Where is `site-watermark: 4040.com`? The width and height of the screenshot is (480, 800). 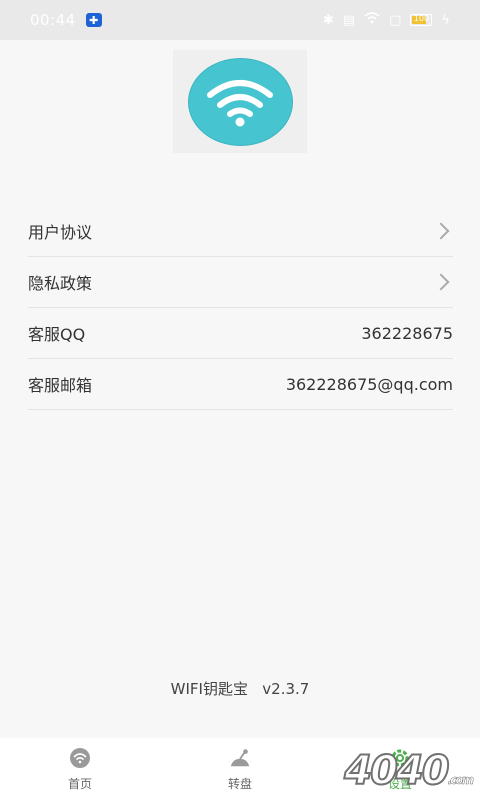
site-watermark: 4040.com is located at coordinates (408, 771).